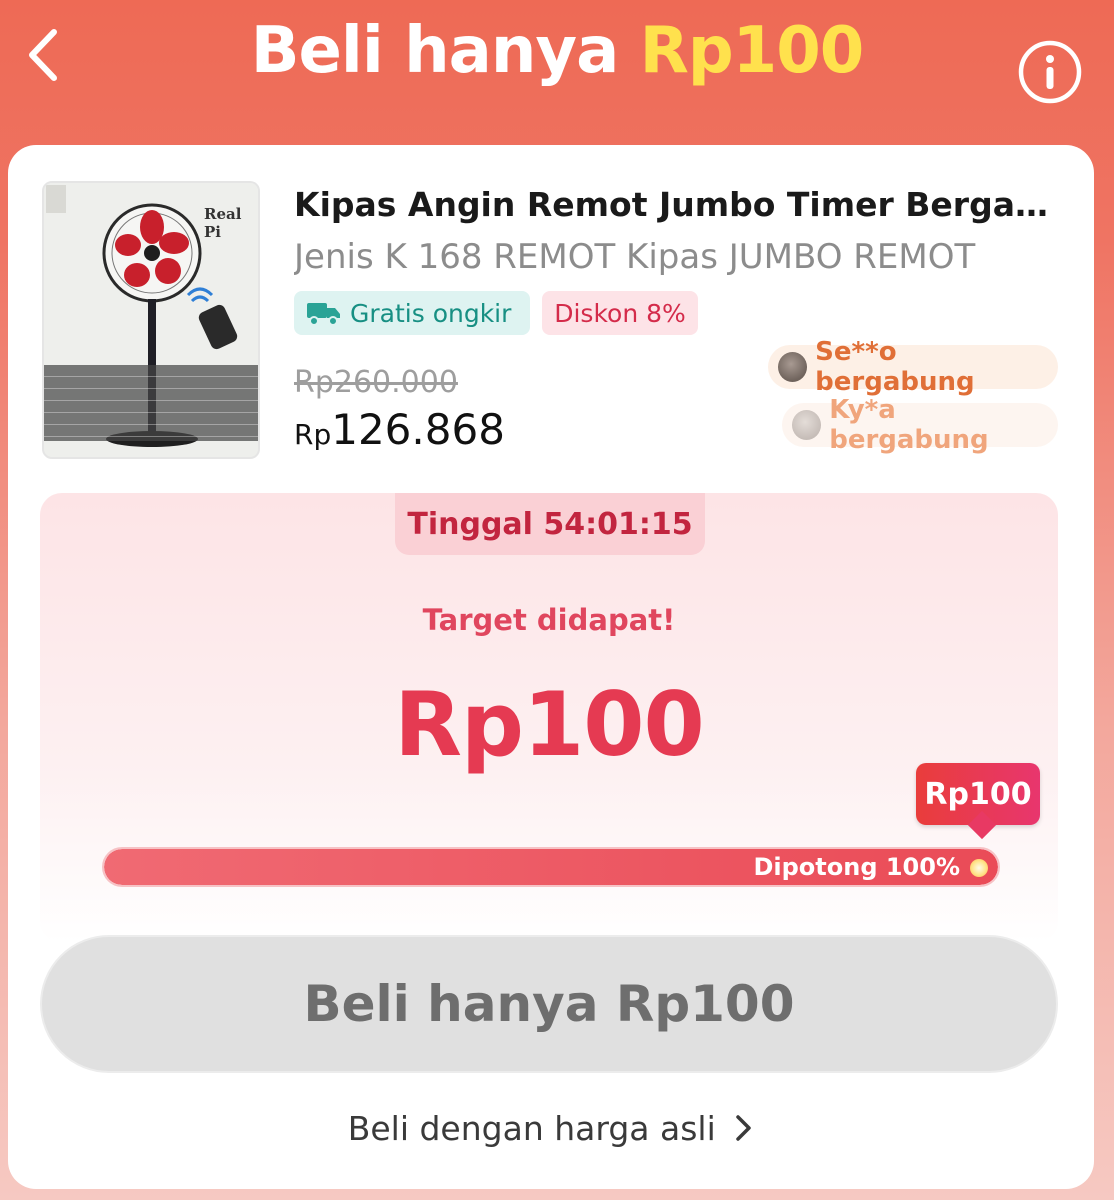  I want to click on title-prefix: Beli hanya, so click(445, 51).